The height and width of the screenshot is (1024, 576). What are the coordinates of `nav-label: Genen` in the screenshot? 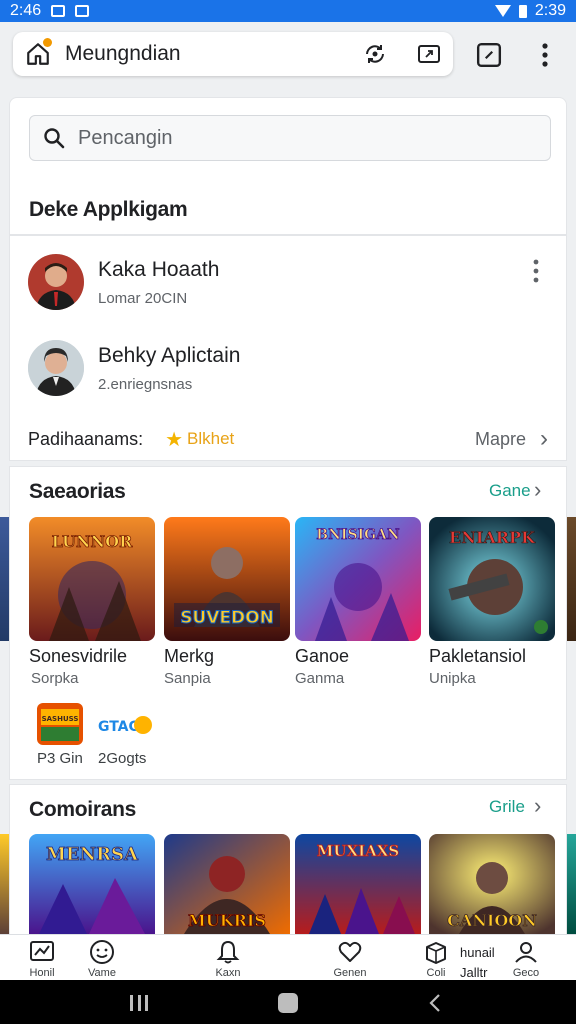 It's located at (350, 973).